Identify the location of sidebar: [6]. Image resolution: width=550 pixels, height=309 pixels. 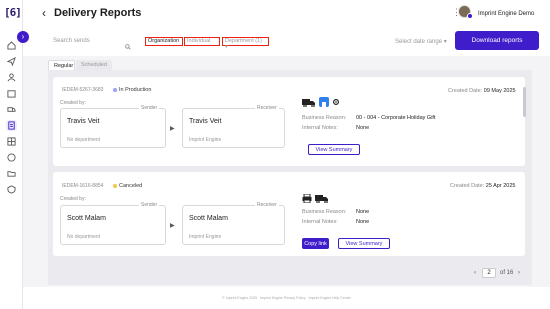
(11, 154).